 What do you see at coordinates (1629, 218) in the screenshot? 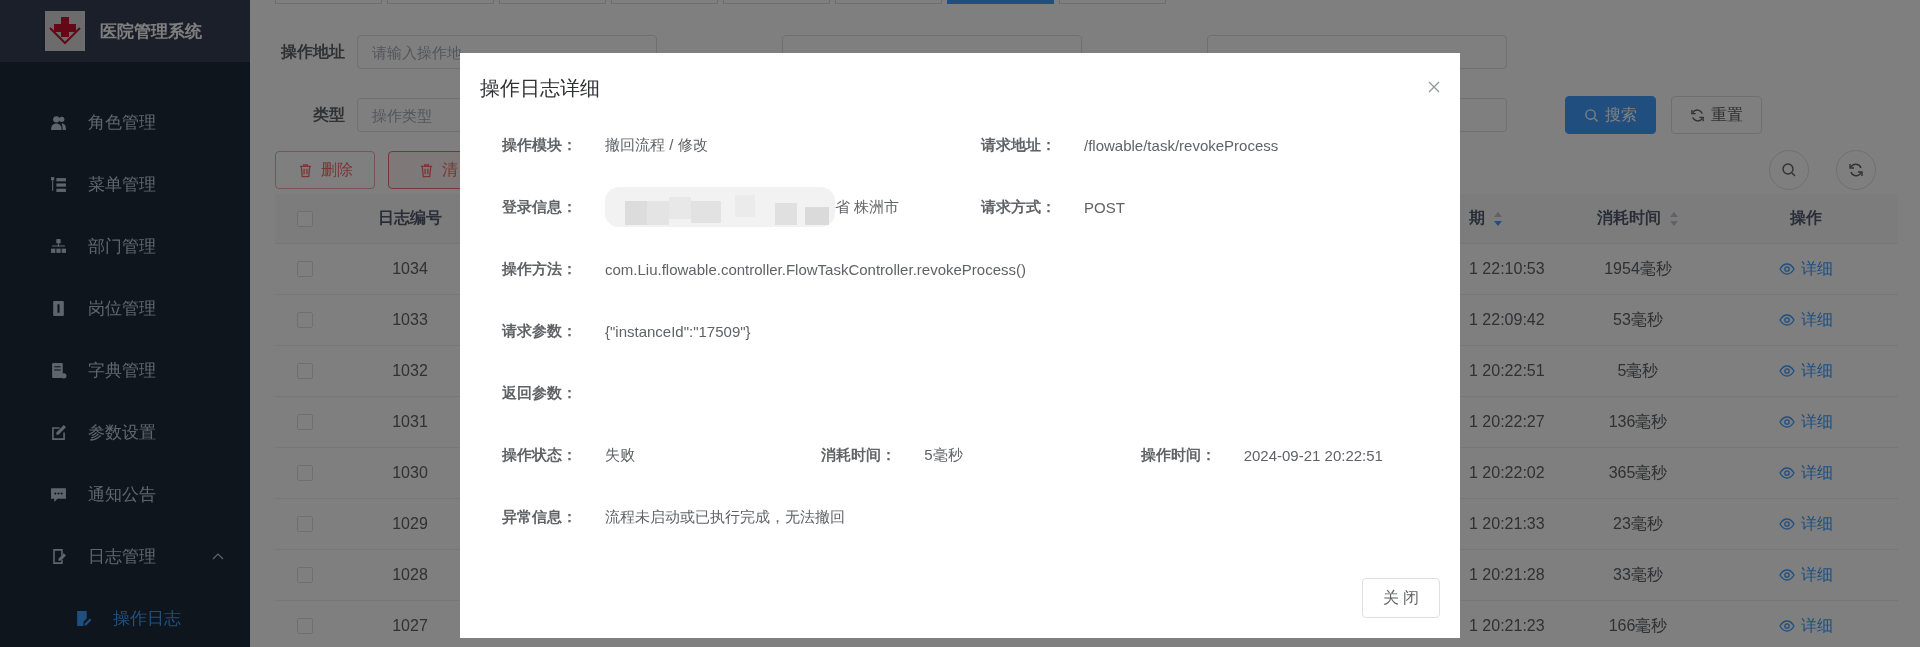
I see `column-header: 消耗时间` at bounding box center [1629, 218].